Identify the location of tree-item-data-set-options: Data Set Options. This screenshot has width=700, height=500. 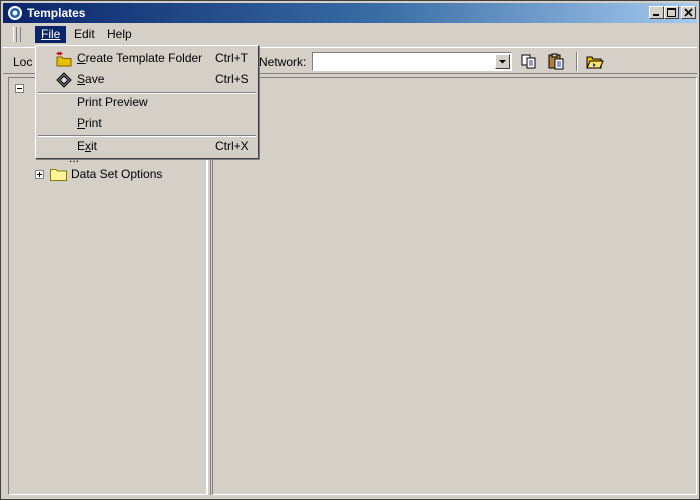
(116, 174).